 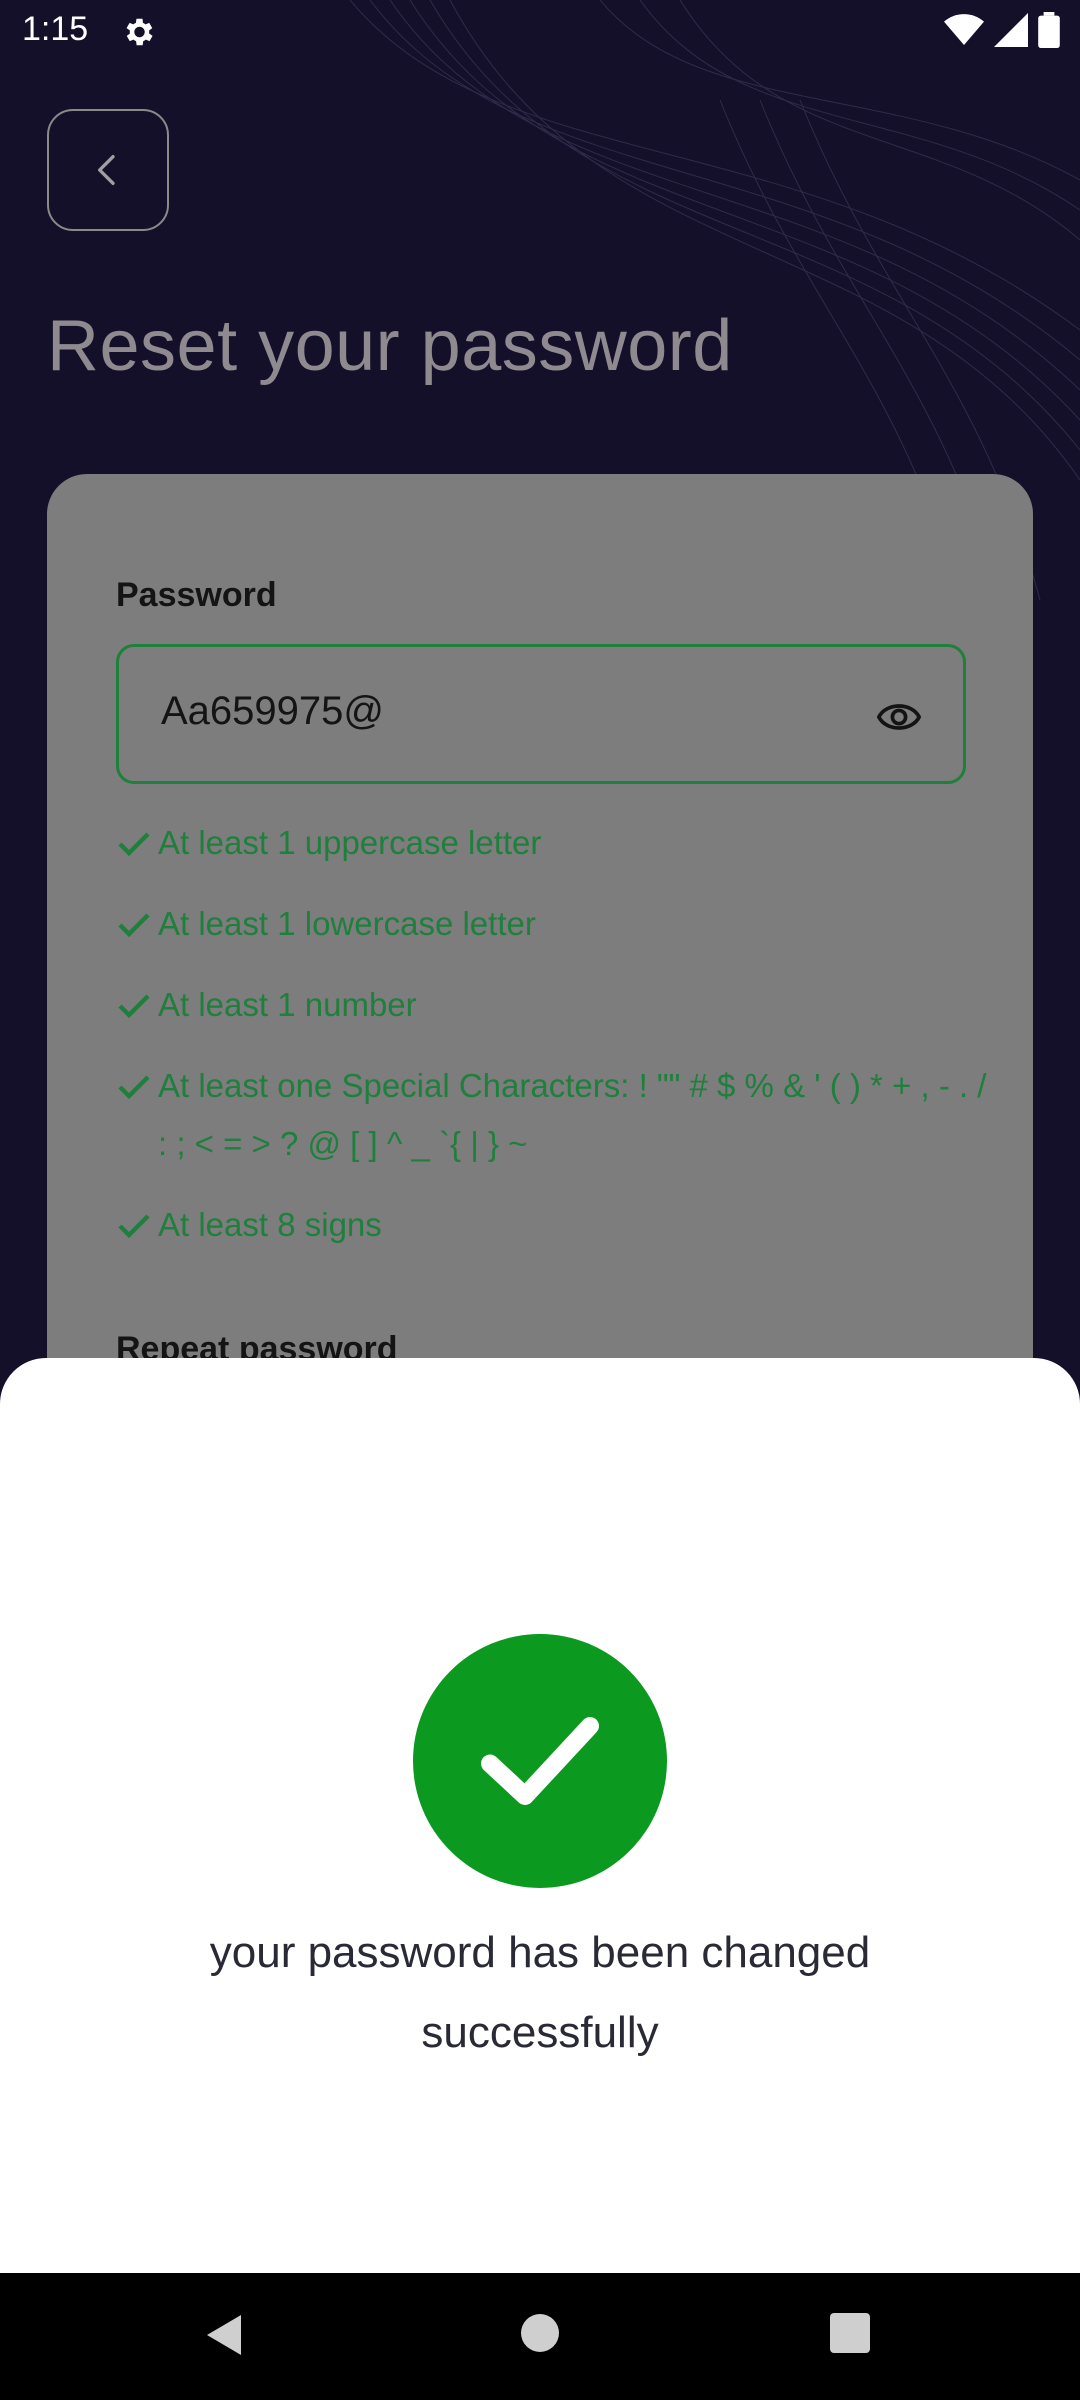 I want to click on signal-icon, so click(x=1011, y=30).